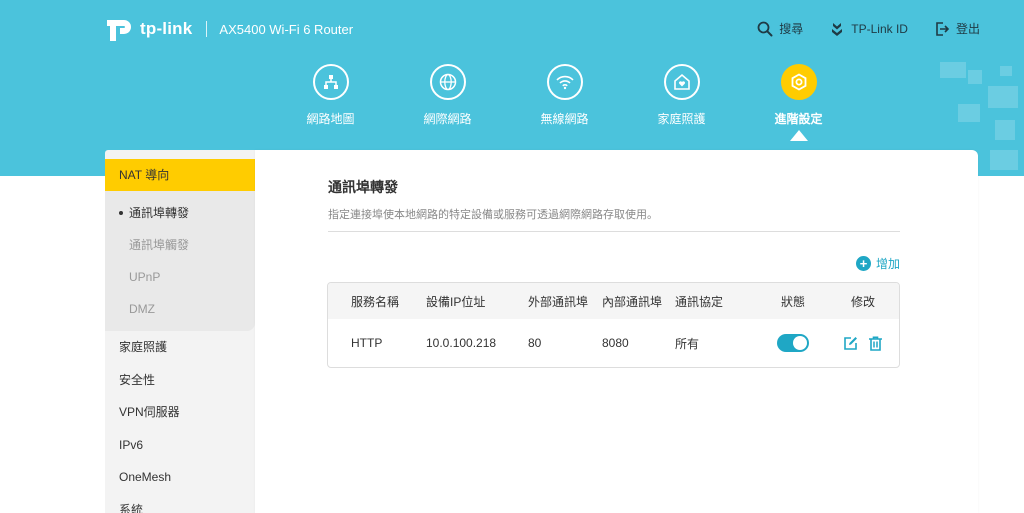 The height and width of the screenshot is (513, 1024). I want to click on column-header-service-name: 服務名稱, so click(375, 301).